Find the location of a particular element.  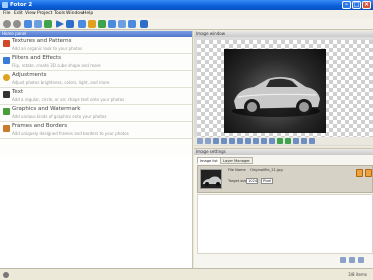

target-width-field: 1024 is located at coordinates (252, 181).